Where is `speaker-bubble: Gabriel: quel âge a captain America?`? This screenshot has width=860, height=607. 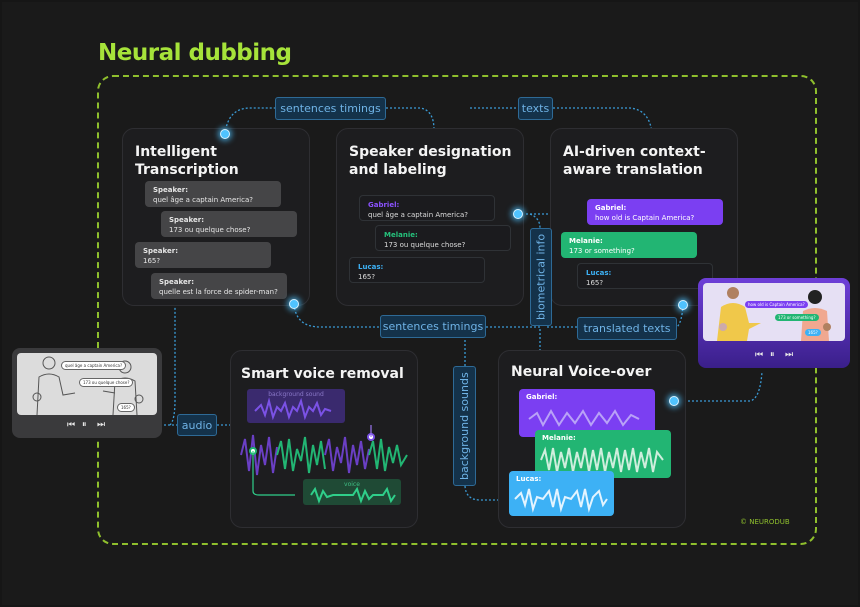 speaker-bubble: Gabriel: quel âge a captain America? is located at coordinates (427, 208).